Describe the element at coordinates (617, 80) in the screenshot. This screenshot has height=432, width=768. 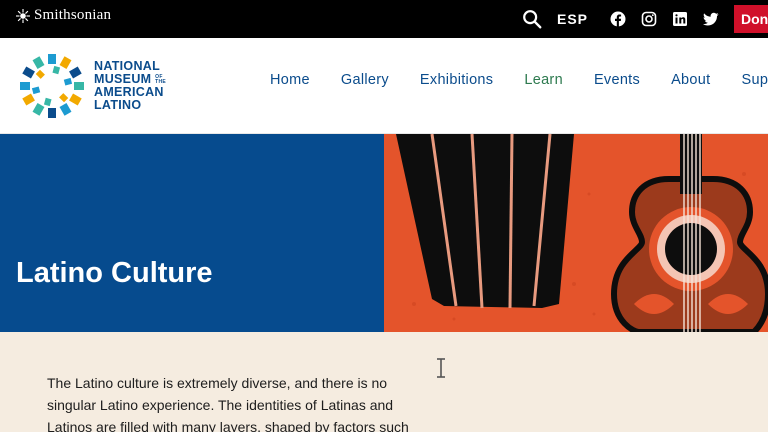
I see `nav-events: Events` at that location.